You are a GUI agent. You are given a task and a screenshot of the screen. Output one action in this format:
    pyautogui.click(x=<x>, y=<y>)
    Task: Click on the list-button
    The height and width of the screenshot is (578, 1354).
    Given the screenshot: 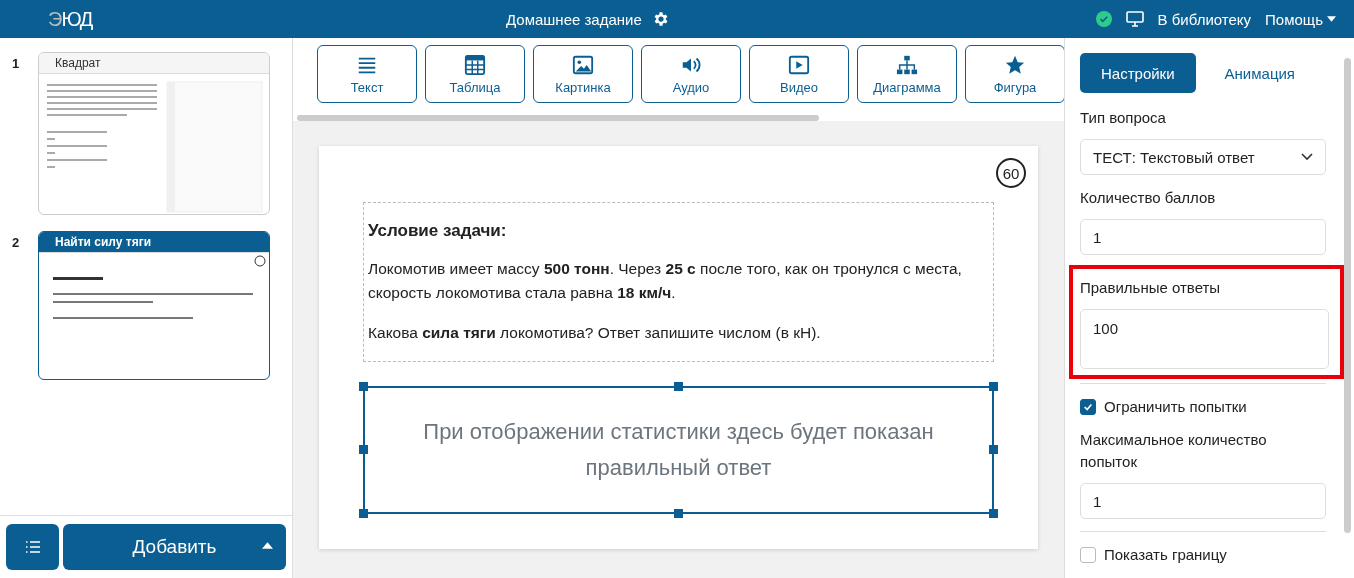 What is the action you would take?
    pyautogui.click(x=32, y=547)
    